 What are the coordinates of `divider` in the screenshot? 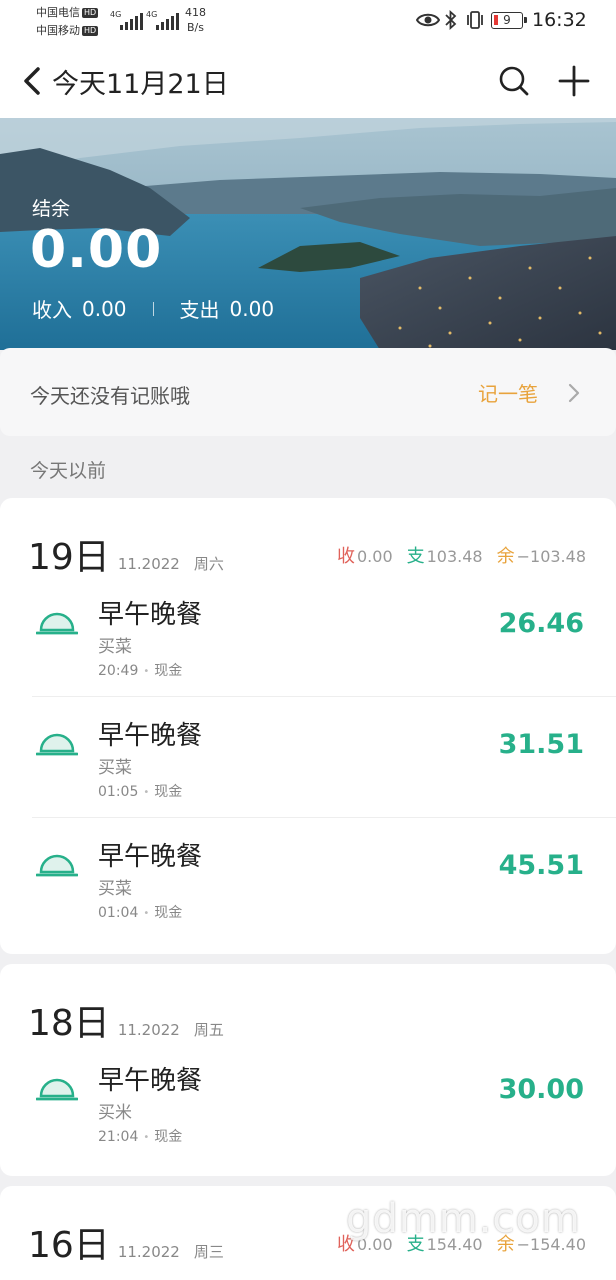 It's located at (153, 308).